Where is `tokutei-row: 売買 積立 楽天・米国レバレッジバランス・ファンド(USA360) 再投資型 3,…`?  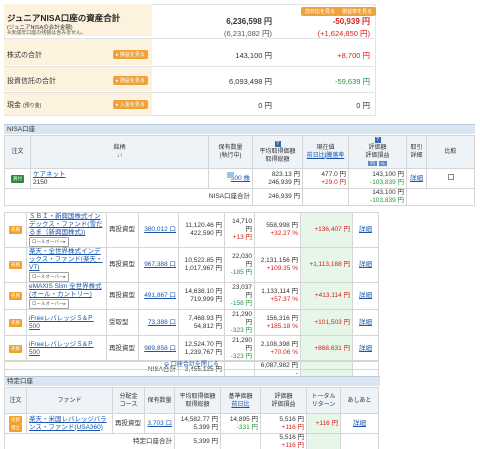
tokutei-row: 売買 積立 楽天・米国レバレッジバランス・ファンド(USA360) 再投資型 3,… is located at coordinates (191, 423).